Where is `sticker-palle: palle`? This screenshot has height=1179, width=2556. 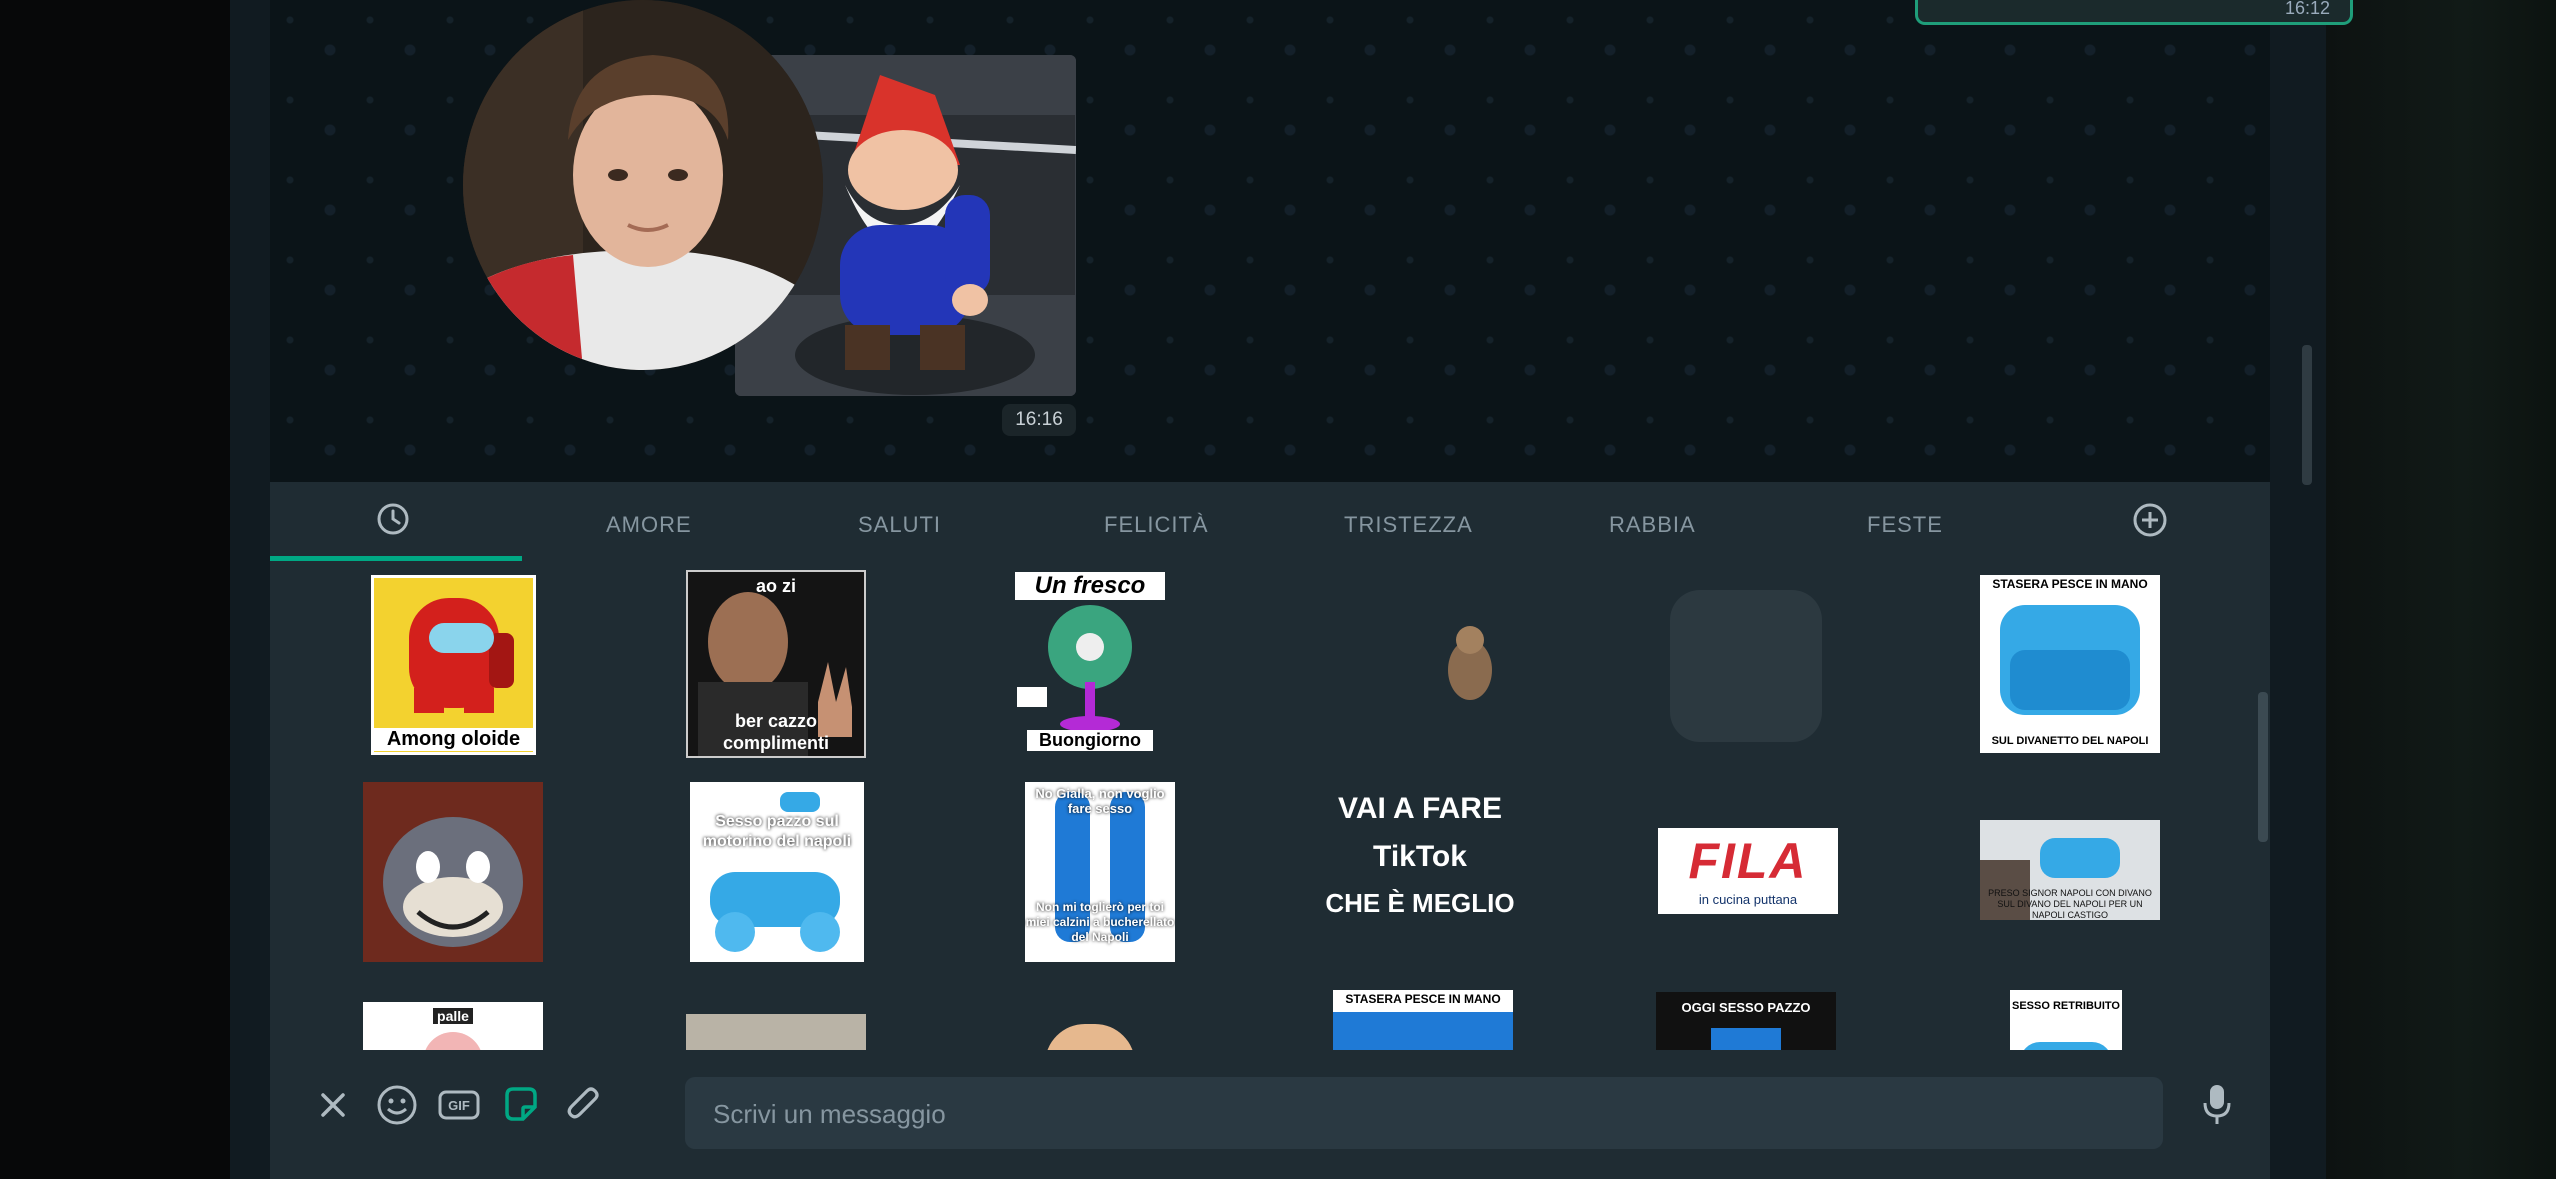
sticker-palle: palle is located at coordinates (453, 1026).